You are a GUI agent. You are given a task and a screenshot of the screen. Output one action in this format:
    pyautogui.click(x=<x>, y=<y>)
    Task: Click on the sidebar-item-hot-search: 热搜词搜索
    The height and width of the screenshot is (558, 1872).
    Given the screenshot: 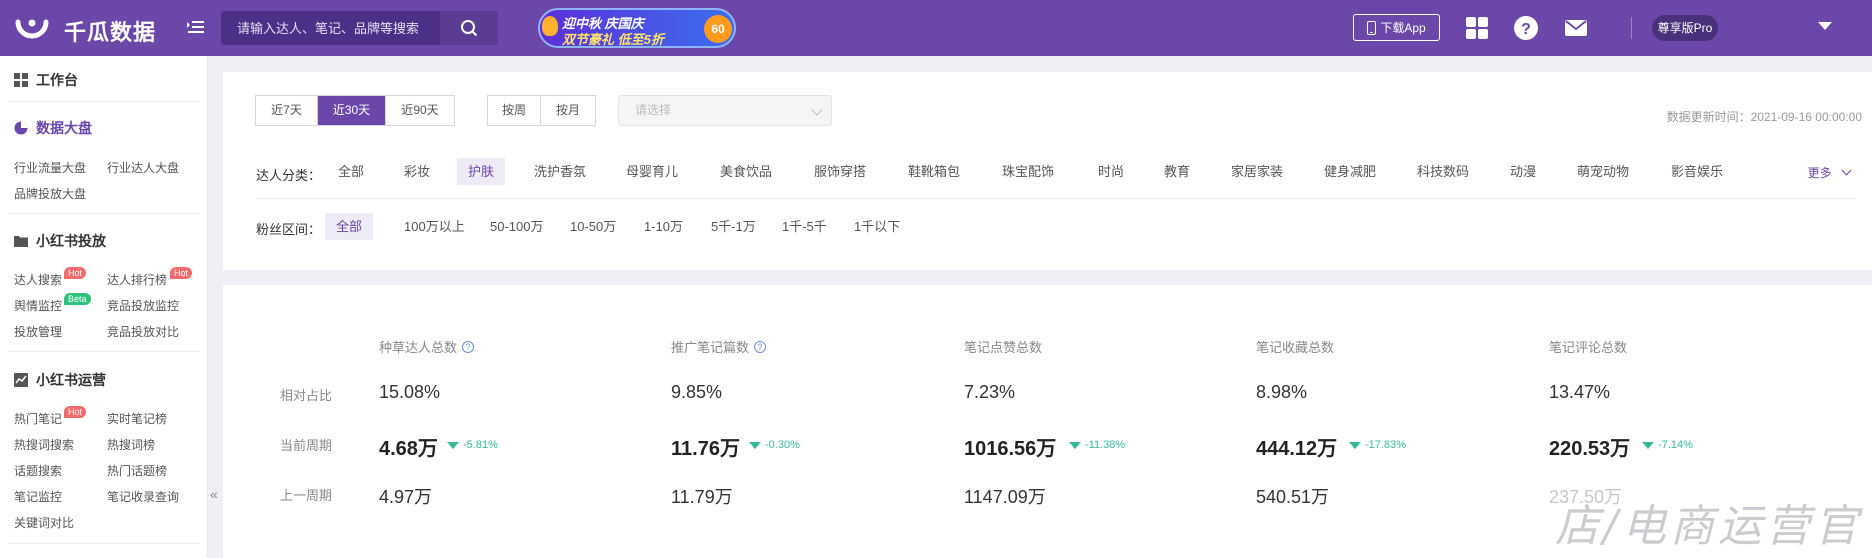 What is the action you would take?
    pyautogui.click(x=44, y=444)
    